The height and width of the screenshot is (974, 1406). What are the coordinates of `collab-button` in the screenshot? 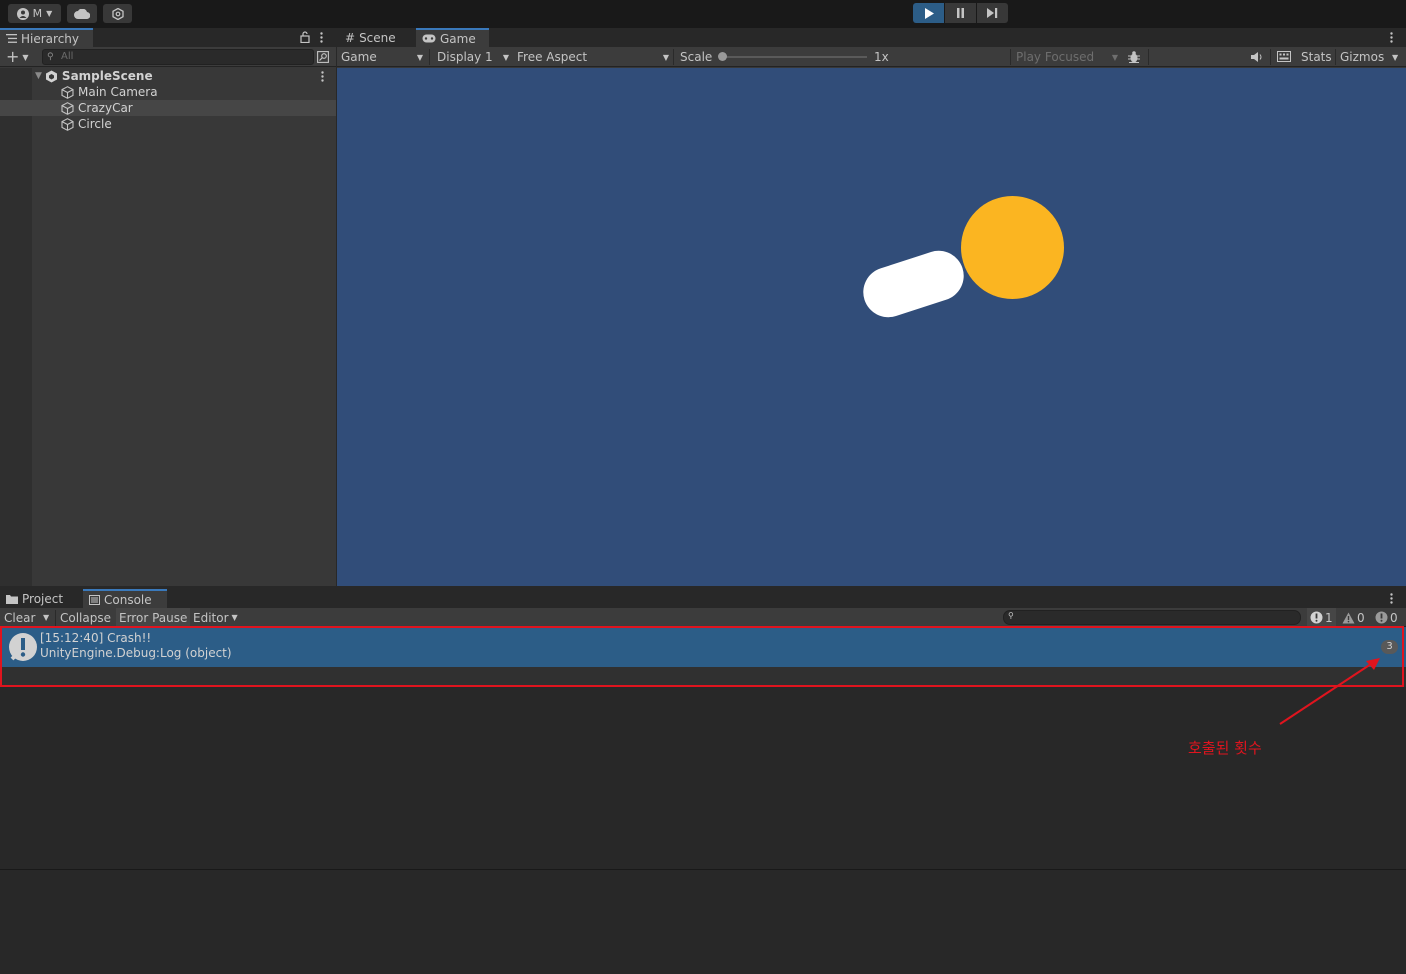 It's located at (117, 13).